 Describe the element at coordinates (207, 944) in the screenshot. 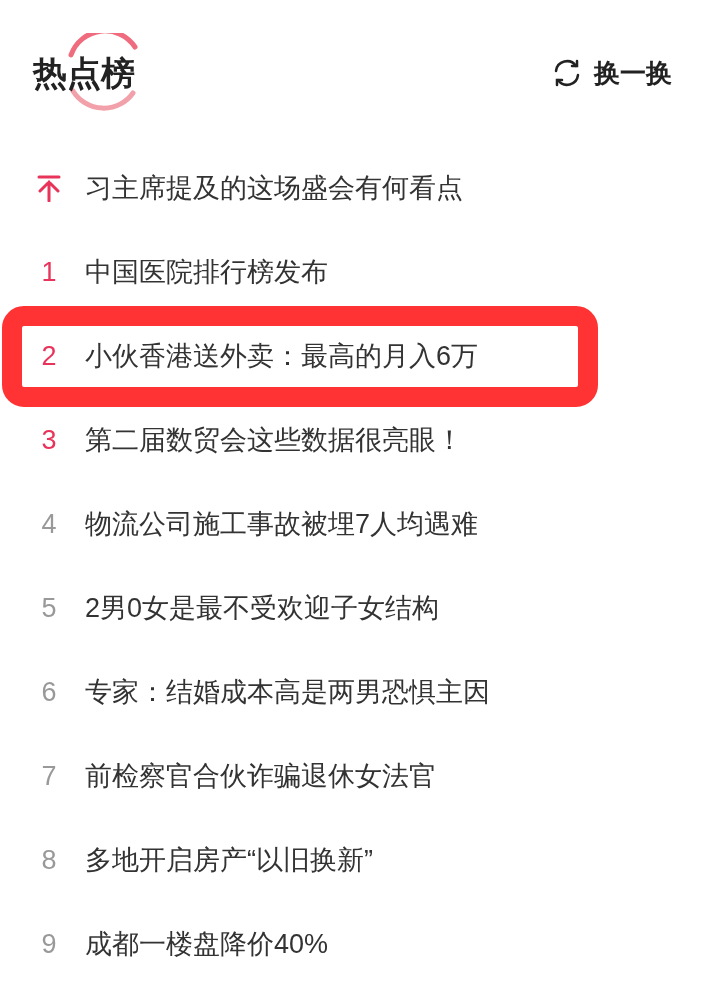

I see `headline-link: 成都一楼盘降价40%` at that location.